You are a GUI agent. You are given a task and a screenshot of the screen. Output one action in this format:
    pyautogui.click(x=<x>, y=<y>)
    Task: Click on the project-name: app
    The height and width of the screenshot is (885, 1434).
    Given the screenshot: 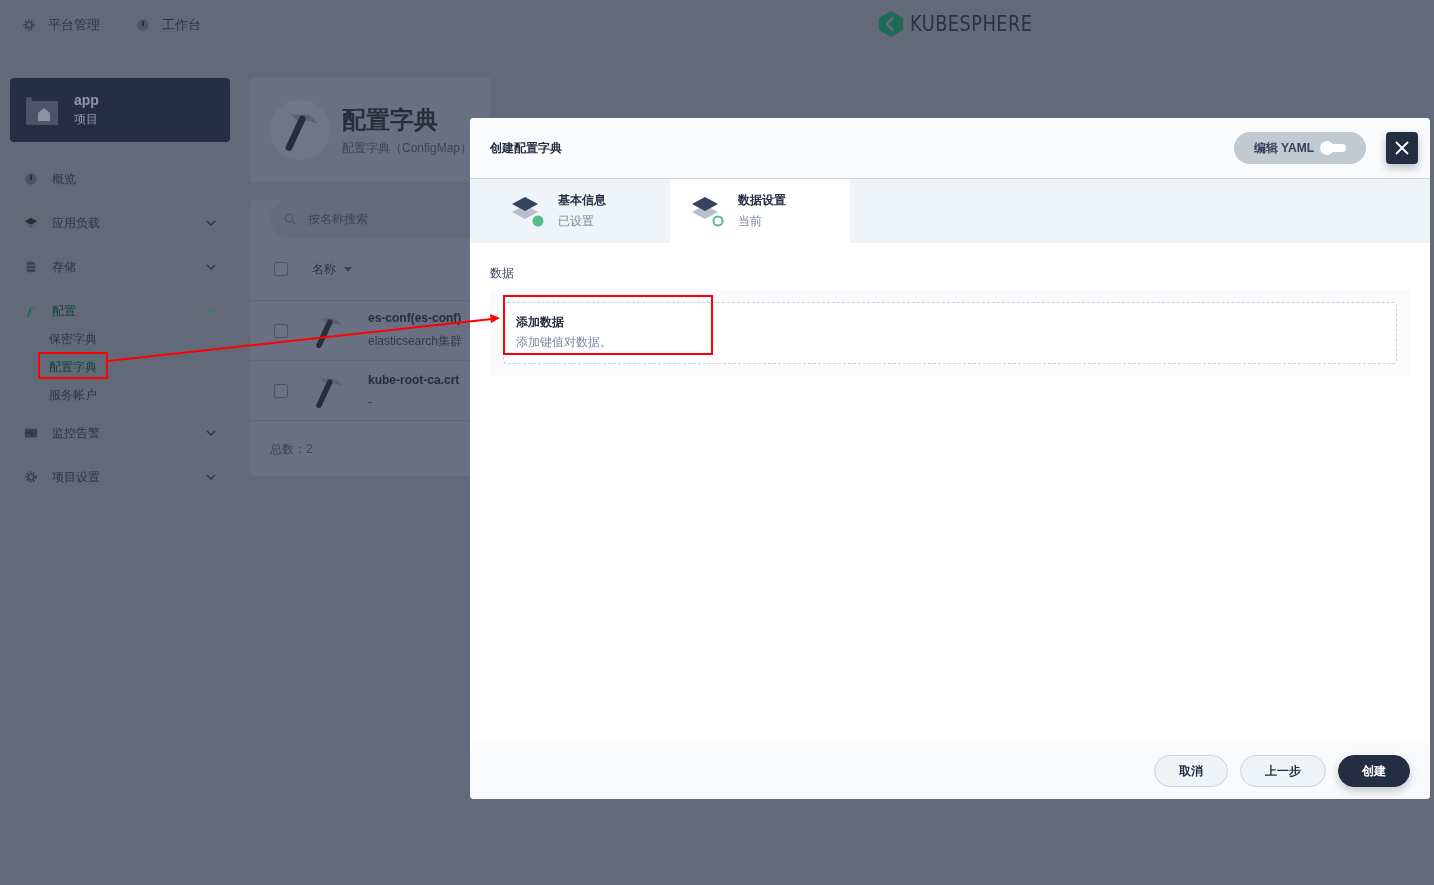 What is the action you would take?
    pyautogui.click(x=86, y=100)
    